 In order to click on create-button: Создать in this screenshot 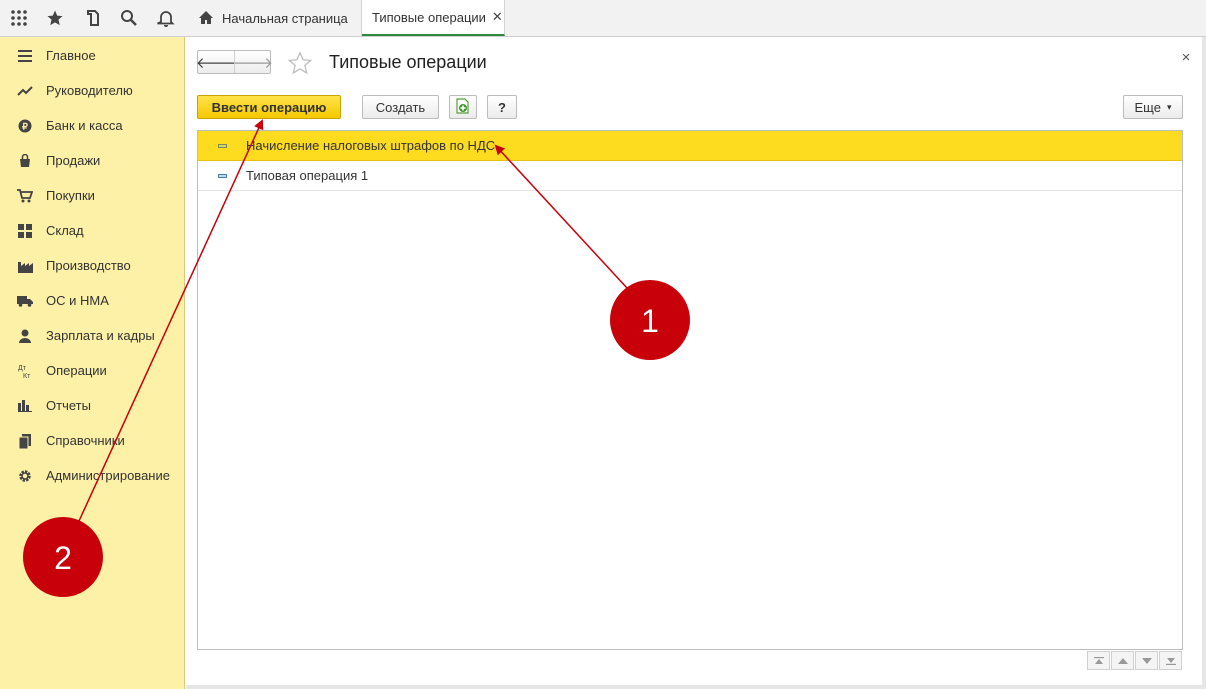, I will do `click(400, 107)`.